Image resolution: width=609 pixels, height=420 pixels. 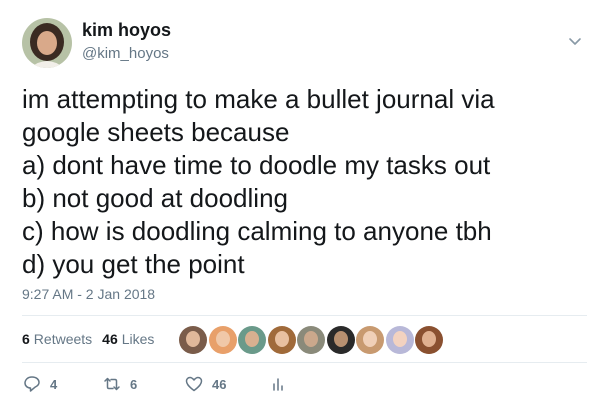 What do you see at coordinates (26, 339) in the screenshot?
I see `retweets-count: 6` at bounding box center [26, 339].